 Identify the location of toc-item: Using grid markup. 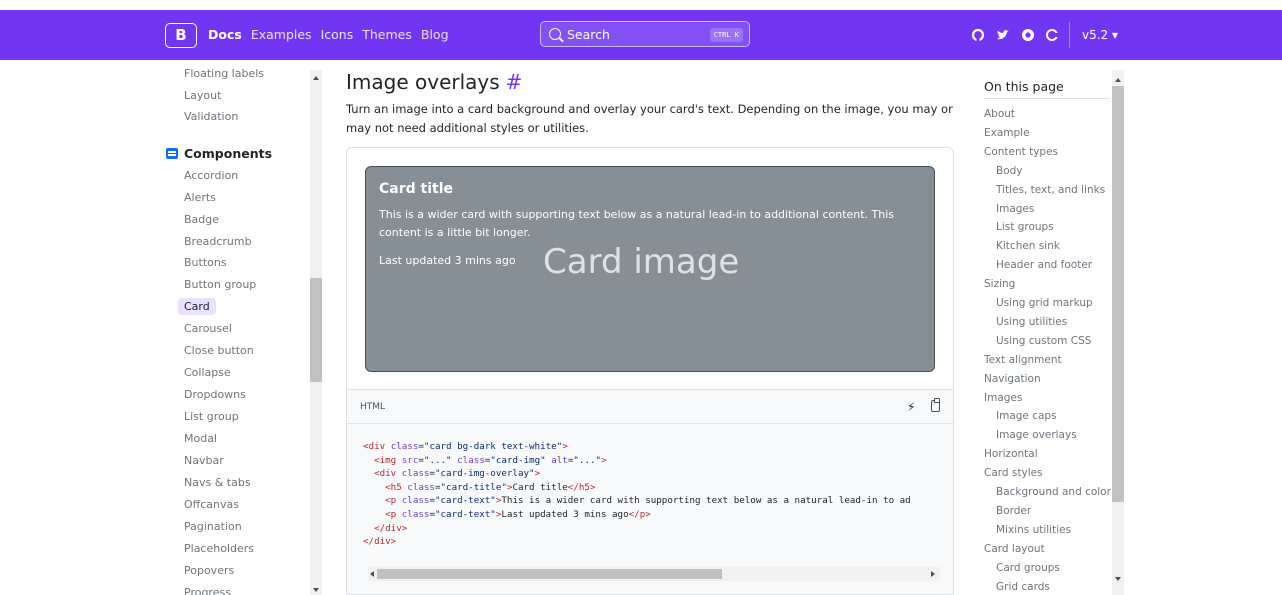
(1044, 303).